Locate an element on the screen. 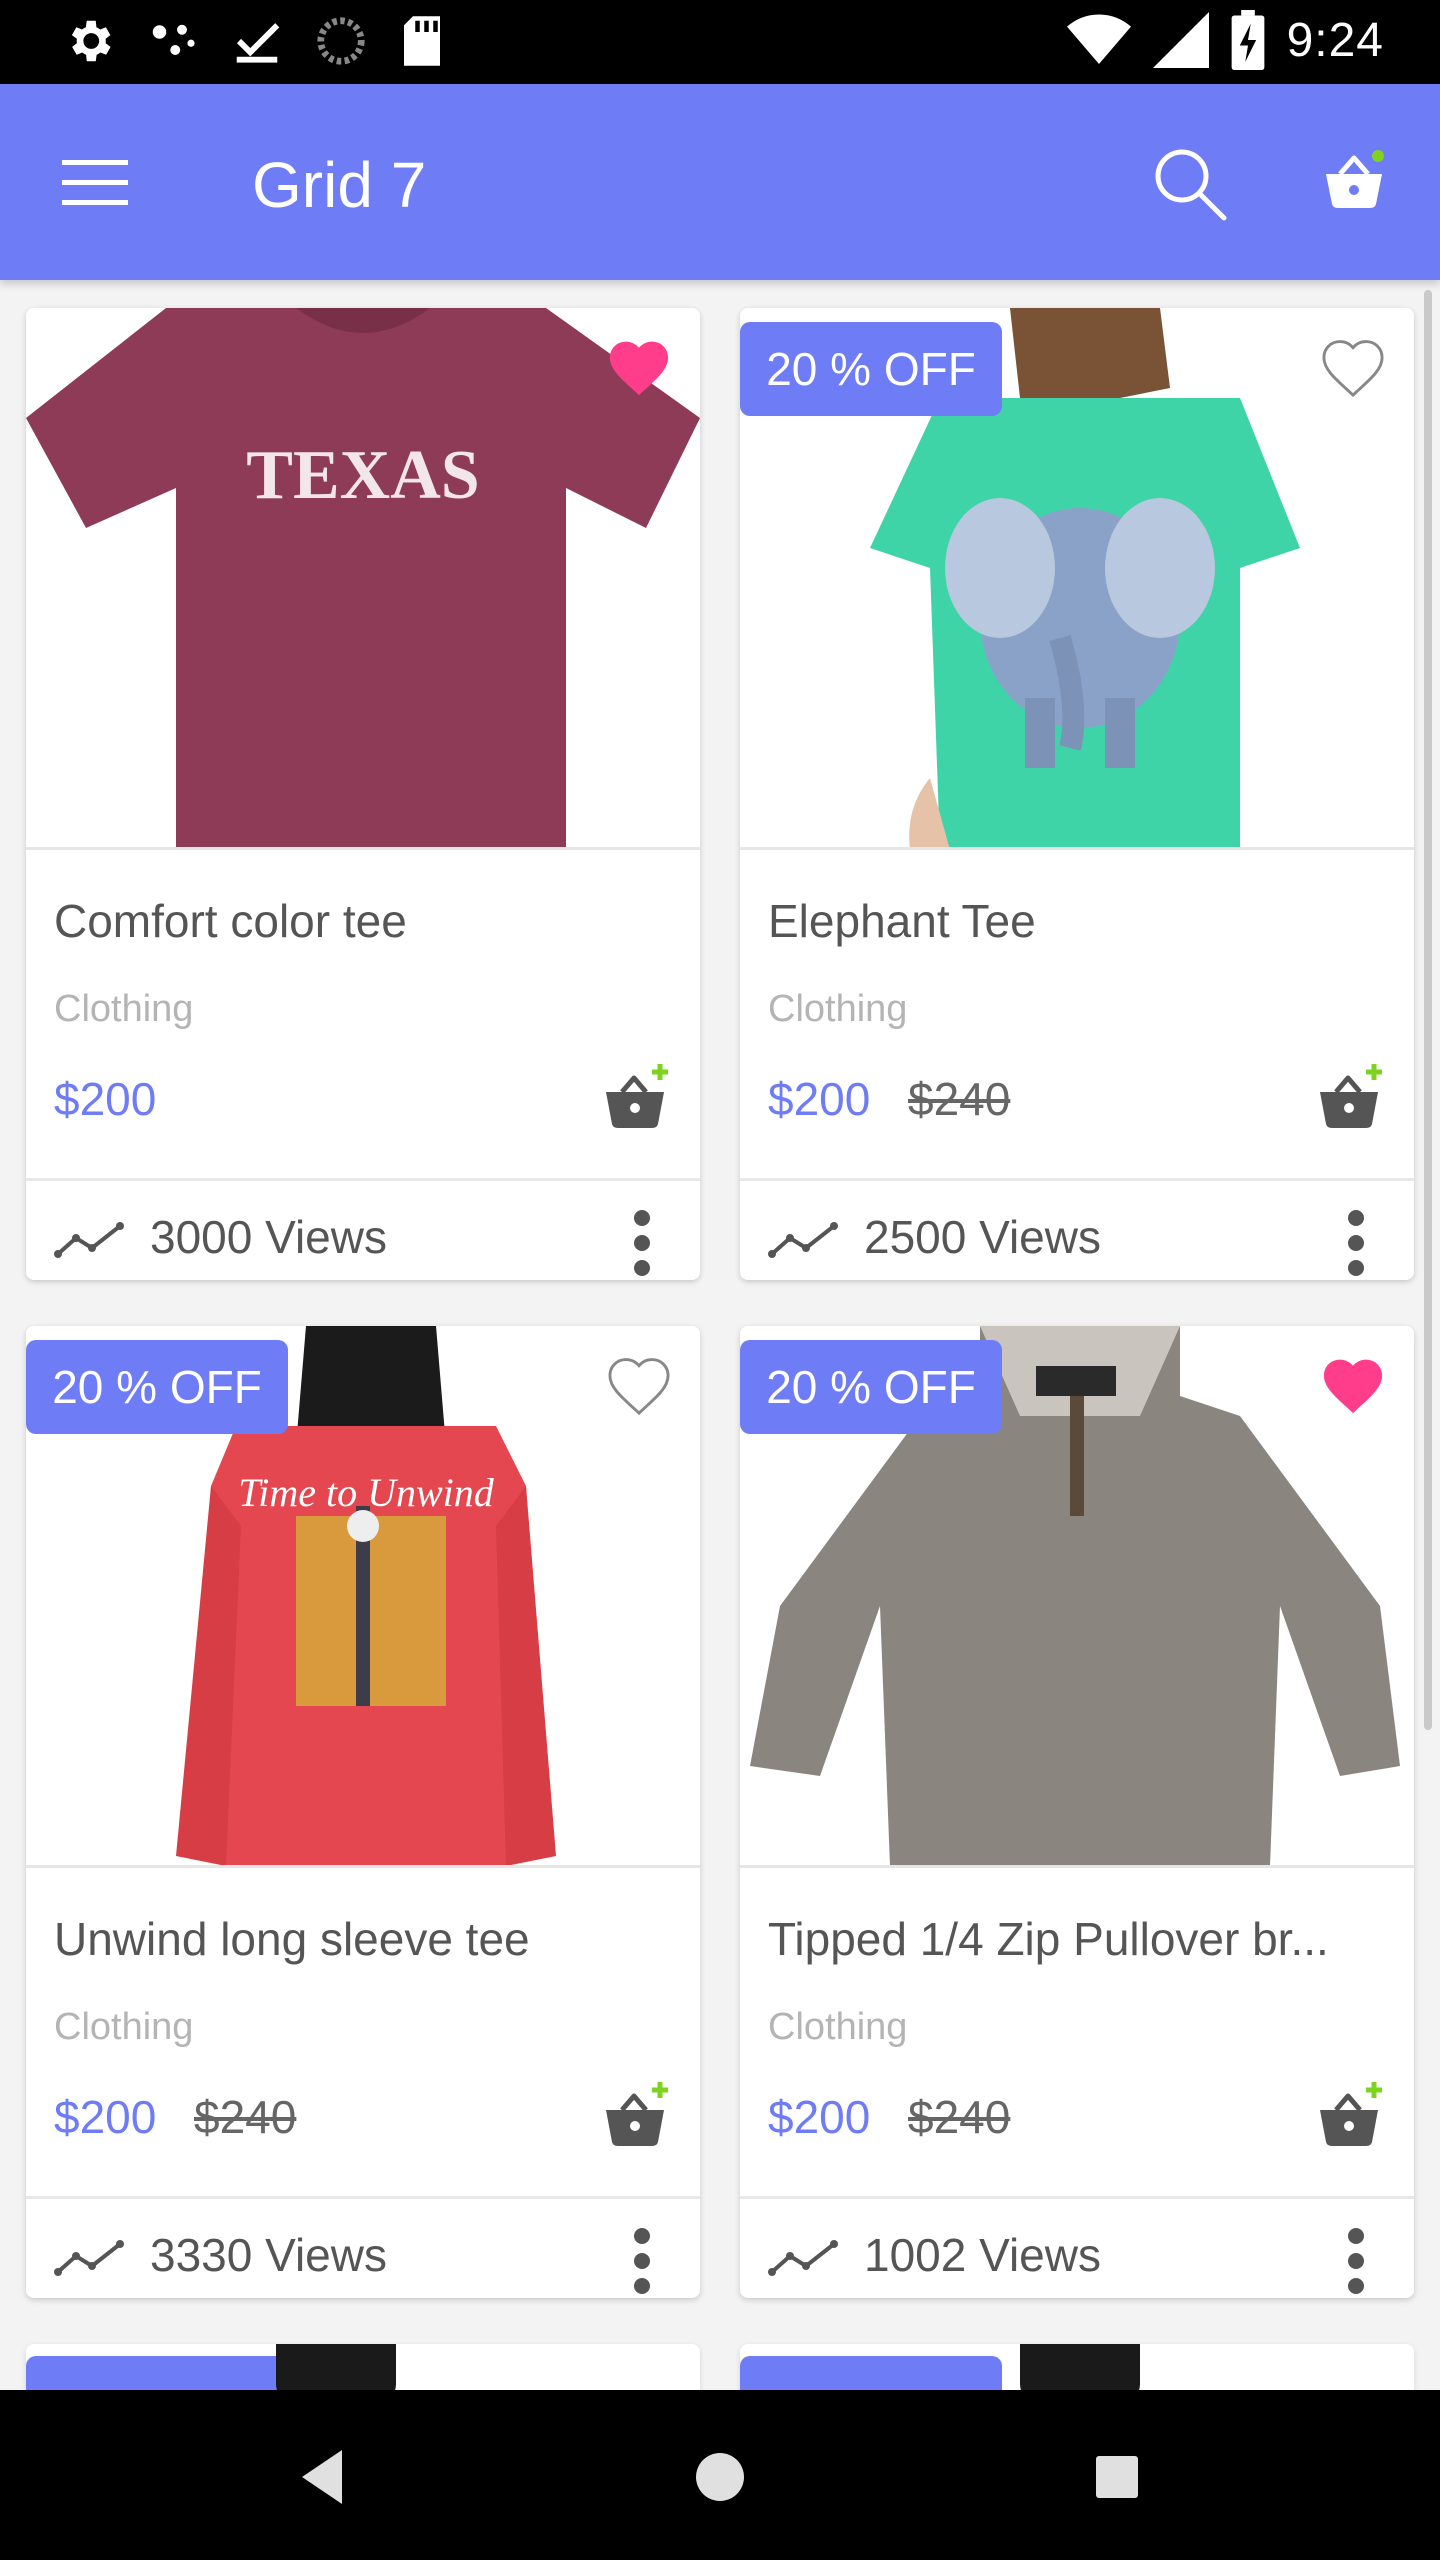 The height and width of the screenshot is (2560, 1440). home-button is located at coordinates (720, 2477).